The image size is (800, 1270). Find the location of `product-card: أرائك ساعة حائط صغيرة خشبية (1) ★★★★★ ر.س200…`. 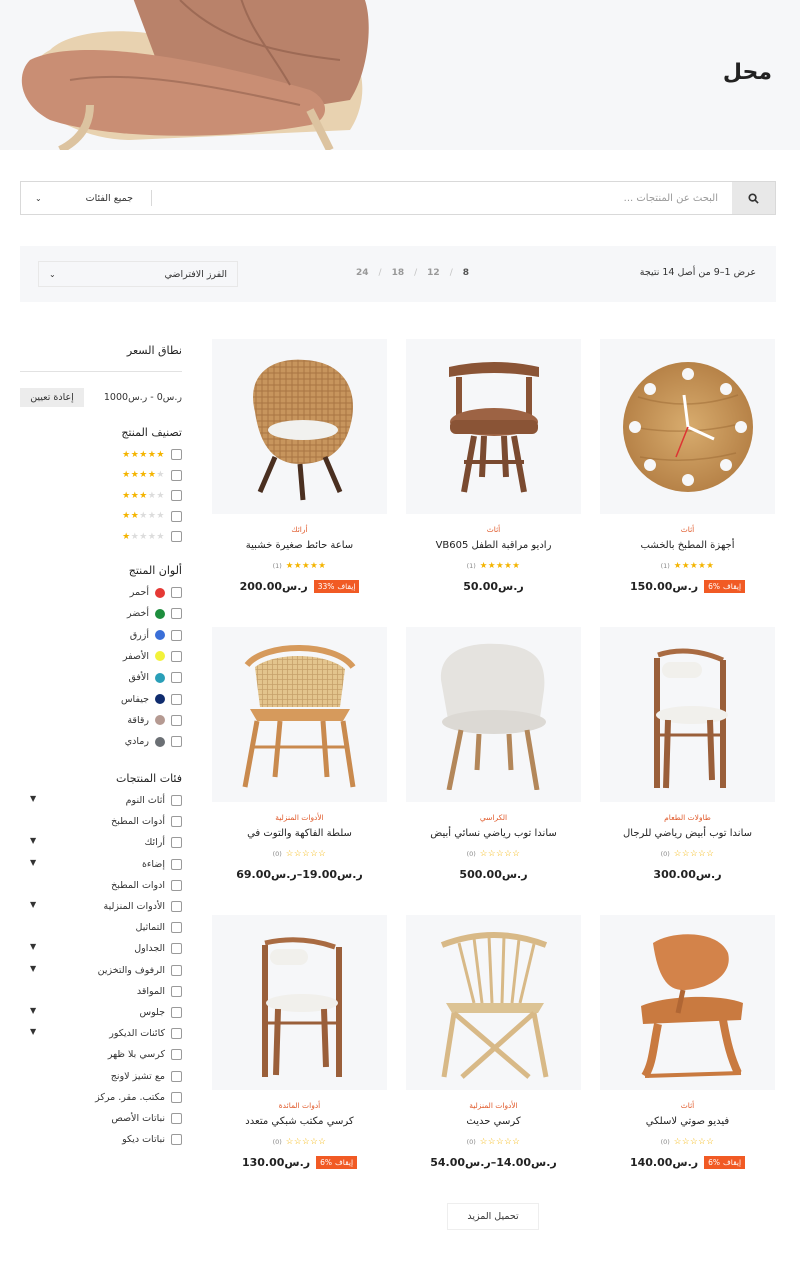

product-card: أرائك ساعة حائط صغيرة خشبية (1) ★★★★★ ر.س200… is located at coordinates (299, 466).